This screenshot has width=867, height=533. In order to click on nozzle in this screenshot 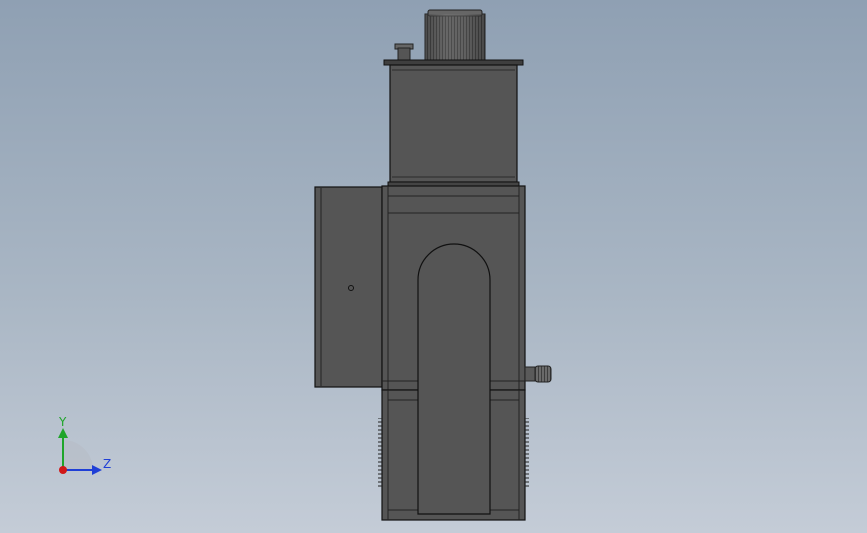, I will do `click(404, 52)`.